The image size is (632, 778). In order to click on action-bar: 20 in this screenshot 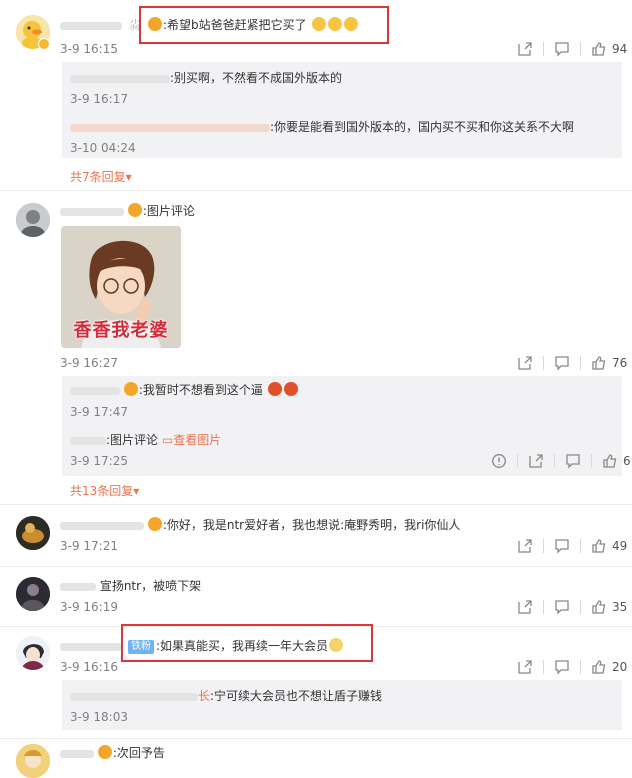, I will do `click(571, 667)`.